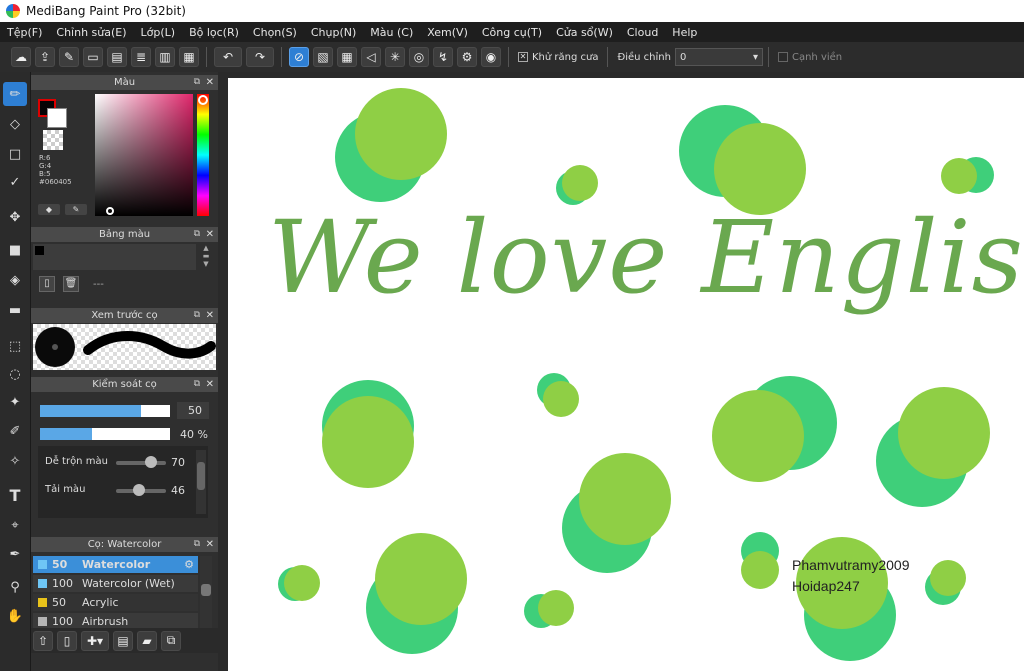  I want to click on opacity-slider, so click(105, 434).